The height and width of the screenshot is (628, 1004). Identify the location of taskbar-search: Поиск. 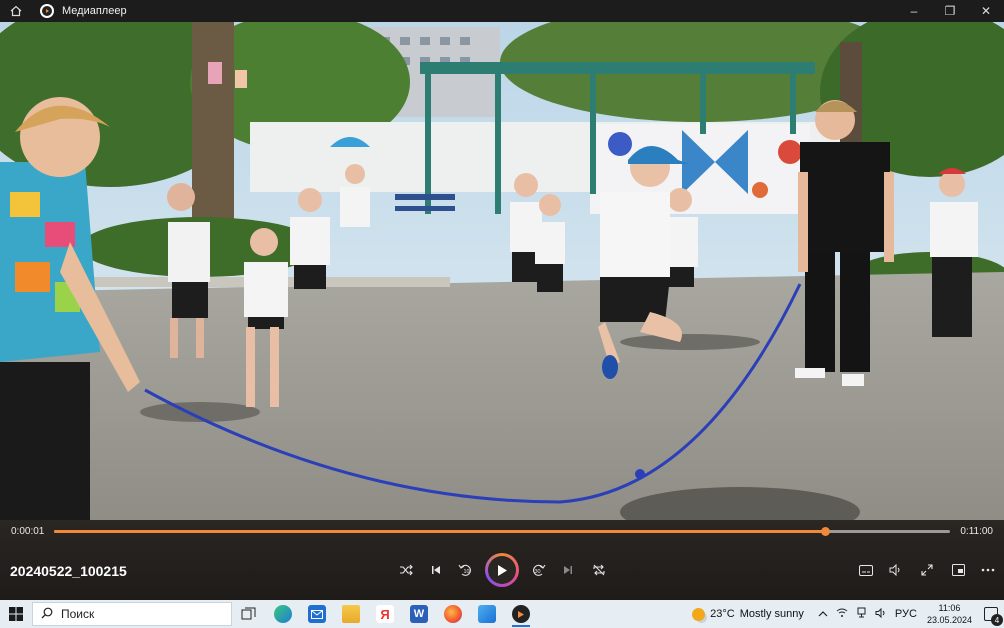
(132, 614).